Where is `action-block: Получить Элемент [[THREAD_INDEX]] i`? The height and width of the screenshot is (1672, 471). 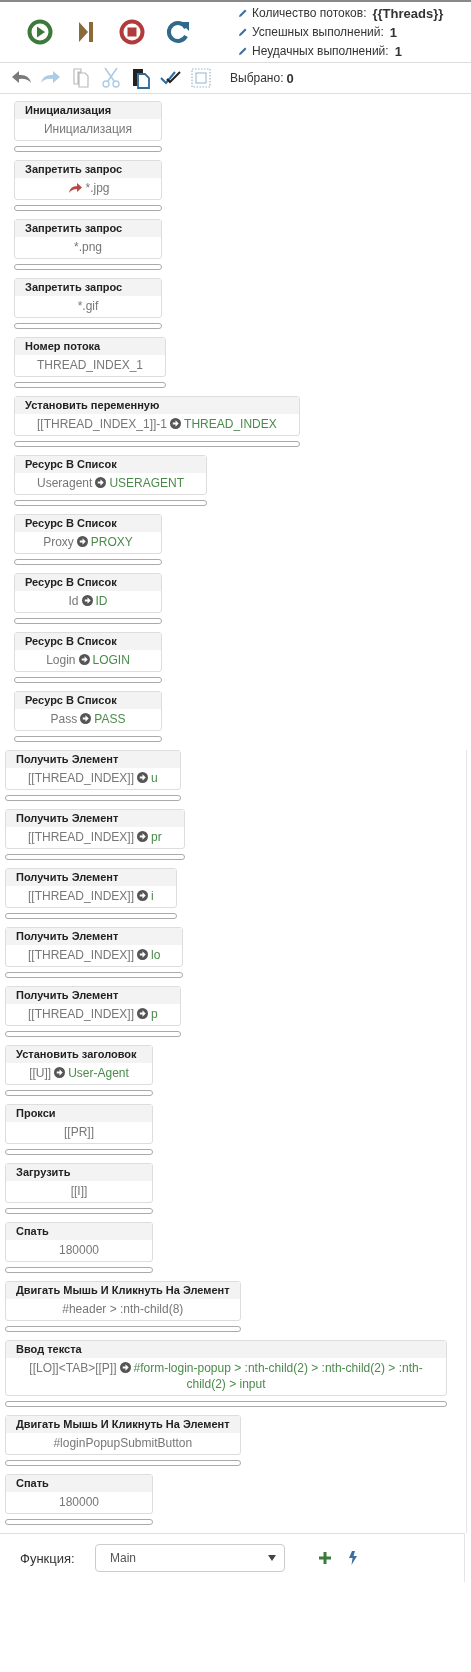
action-block: Получить Элемент [[THREAD_INDEX]] i is located at coordinates (91, 888).